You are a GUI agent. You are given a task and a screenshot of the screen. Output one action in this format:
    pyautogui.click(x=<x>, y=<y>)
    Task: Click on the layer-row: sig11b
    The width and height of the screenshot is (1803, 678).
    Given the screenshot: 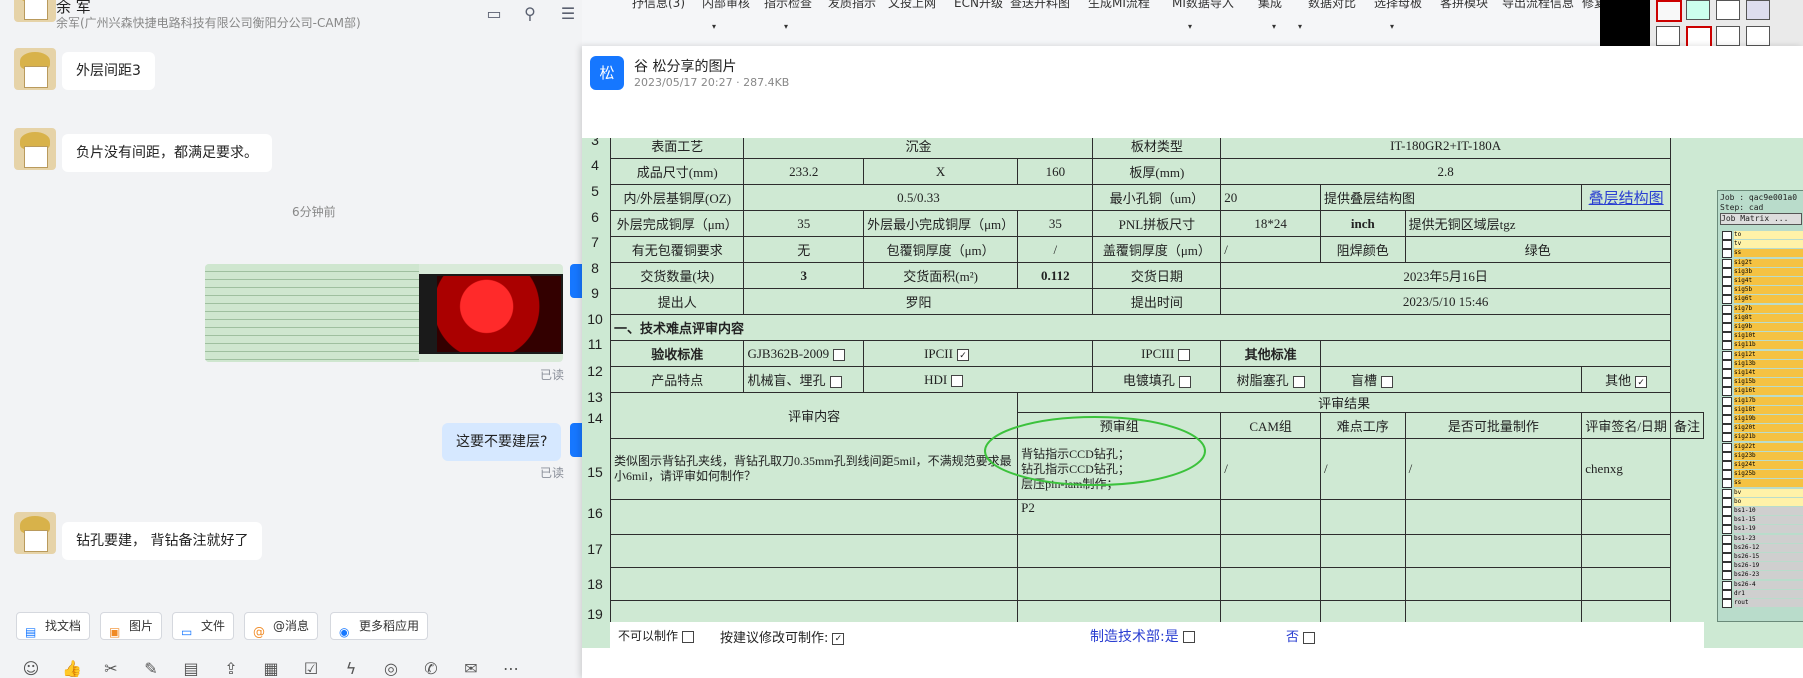 What is the action you would take?
    pyautogui.click(x=1768, y=345)
    